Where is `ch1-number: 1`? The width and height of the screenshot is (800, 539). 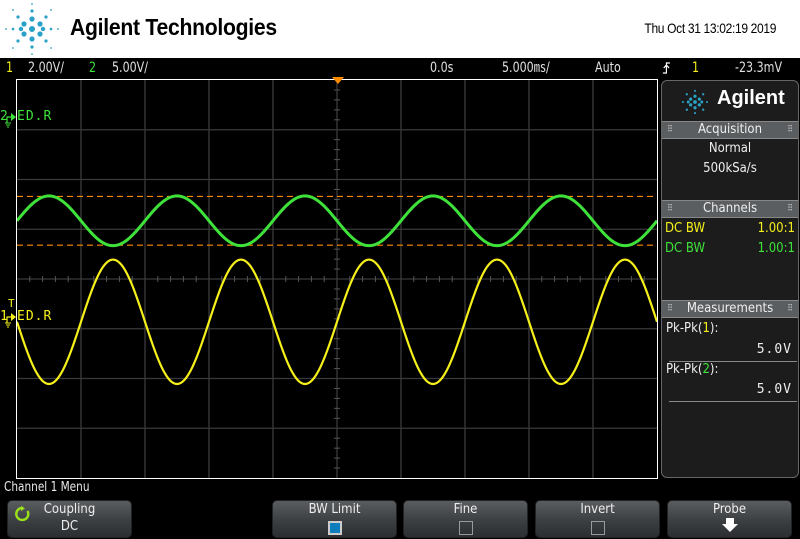
ch1-number: 1 is located at coordinates (10, 68).